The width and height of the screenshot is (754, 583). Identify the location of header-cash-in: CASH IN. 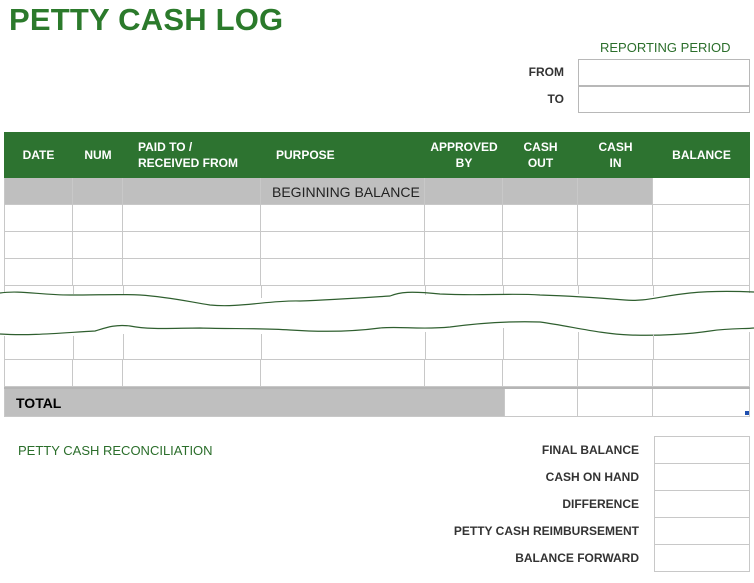
(615, 155).